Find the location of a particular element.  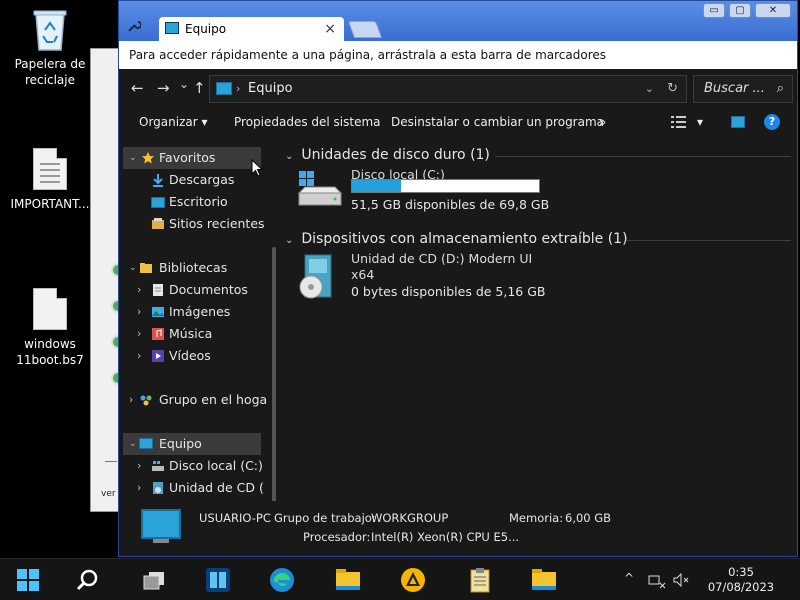

documents-icon is located at coordinates (158, 290).